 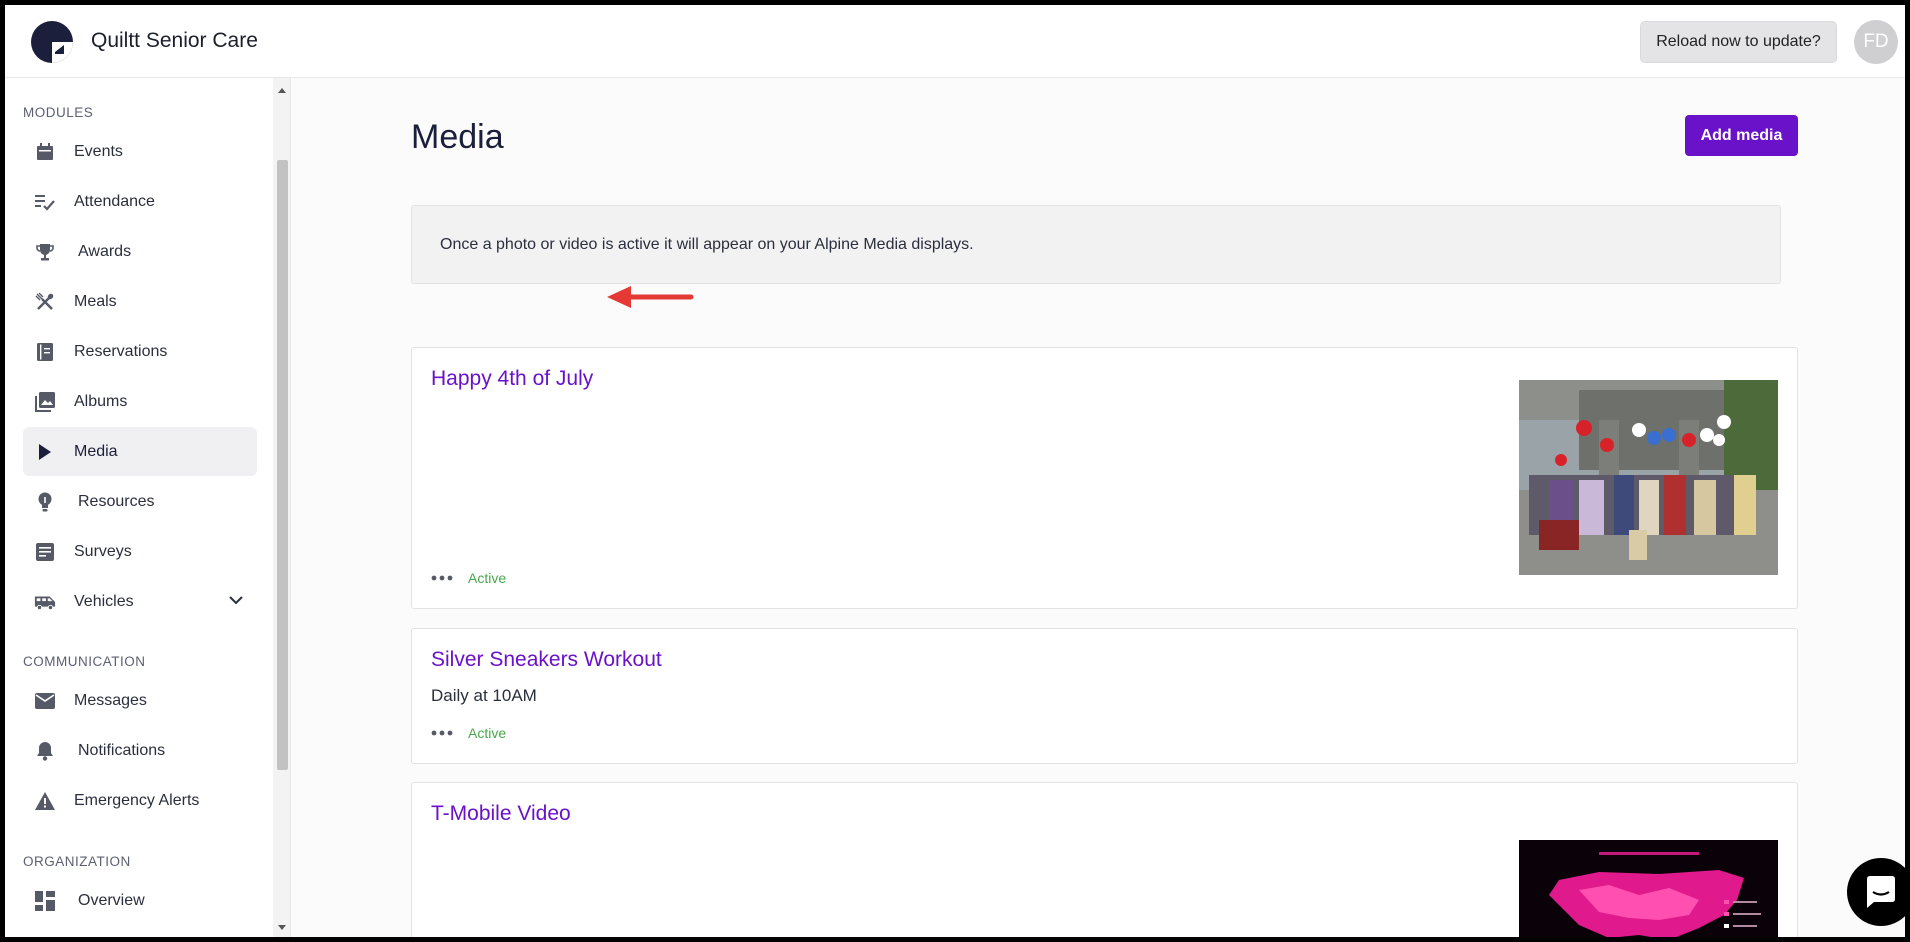 What do you see at coordinates (98, 151) in the screenshot?
I see `sidebar-item-label: Events` at bounding box center [98, 151].